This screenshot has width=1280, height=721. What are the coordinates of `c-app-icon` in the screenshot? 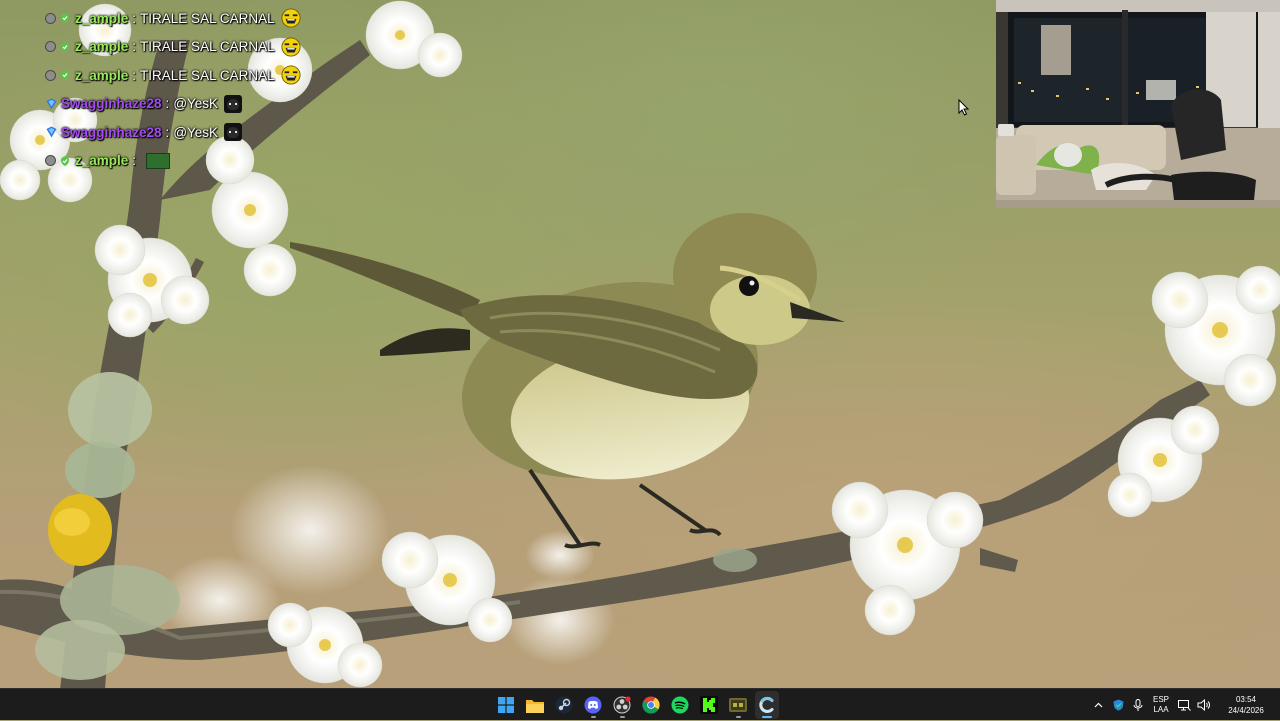 It's located at (767, 705).